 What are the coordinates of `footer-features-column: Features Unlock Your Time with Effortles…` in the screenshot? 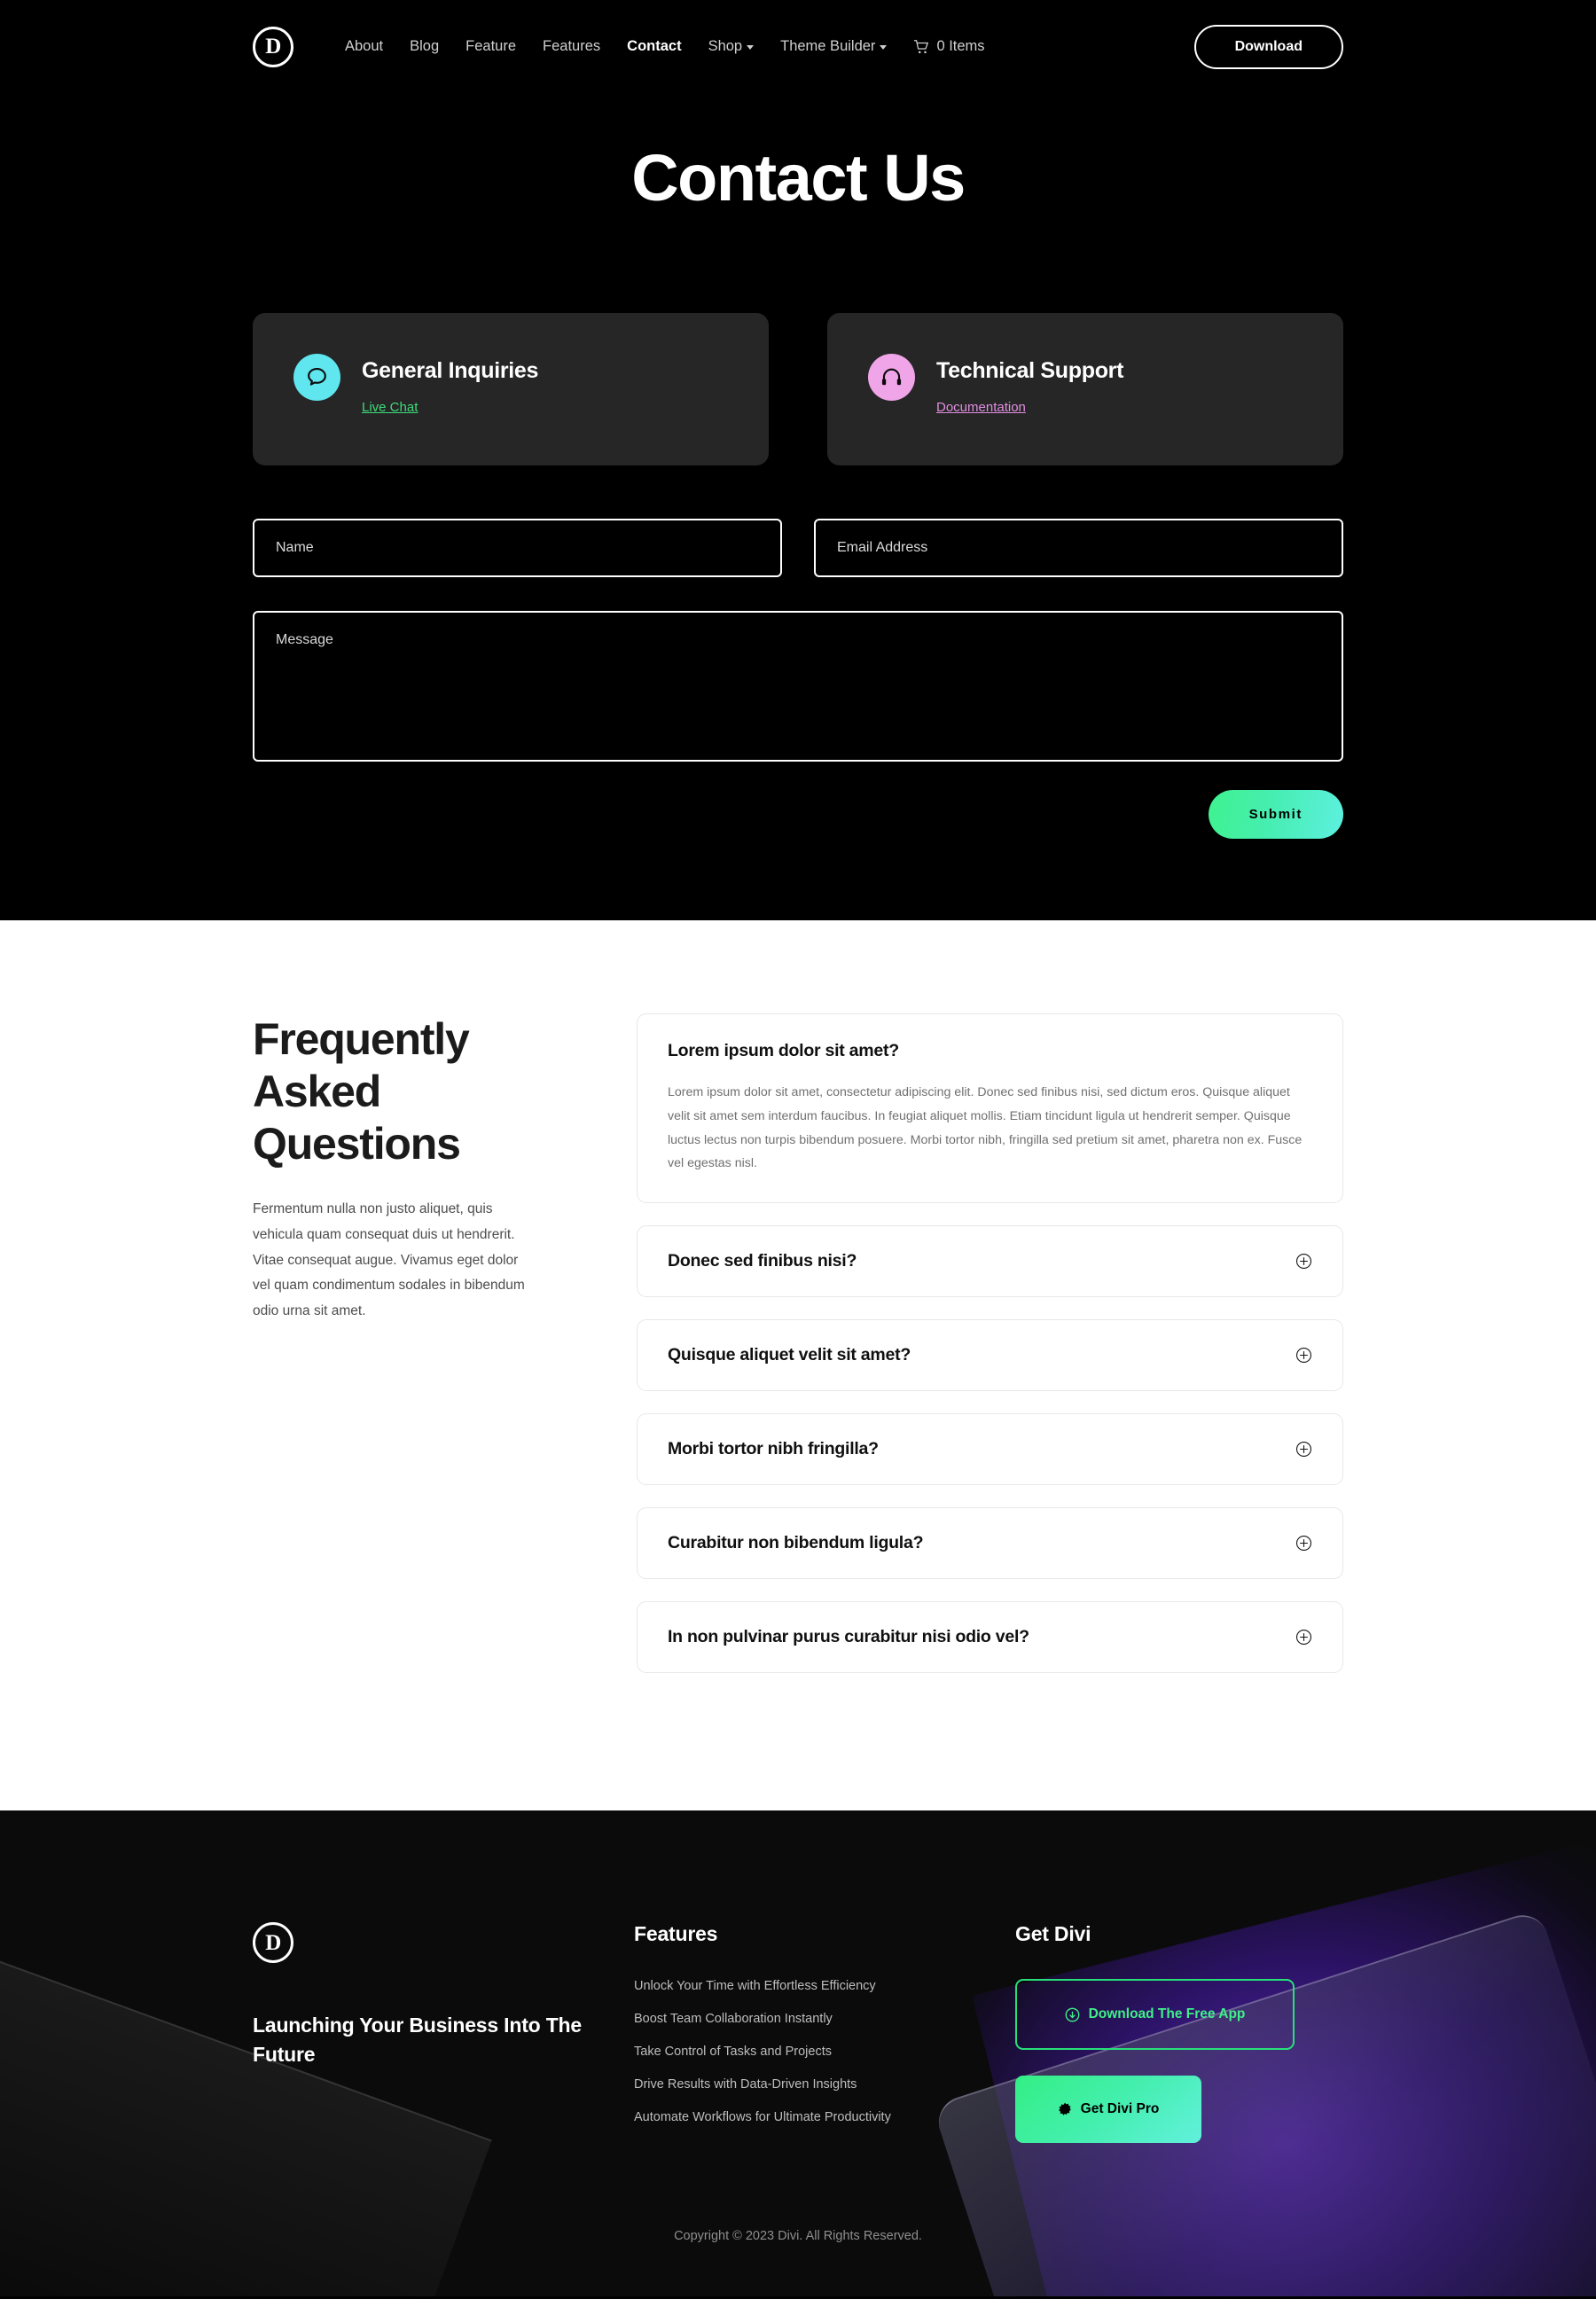 It's located at (825, 2033).